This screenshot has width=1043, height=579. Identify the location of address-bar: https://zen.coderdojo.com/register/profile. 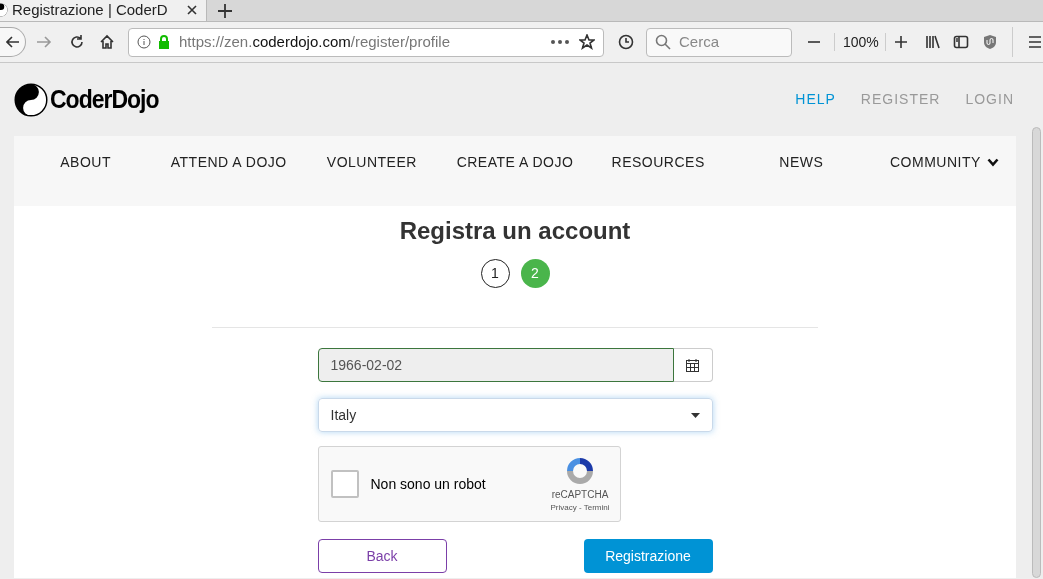
(366, 42).